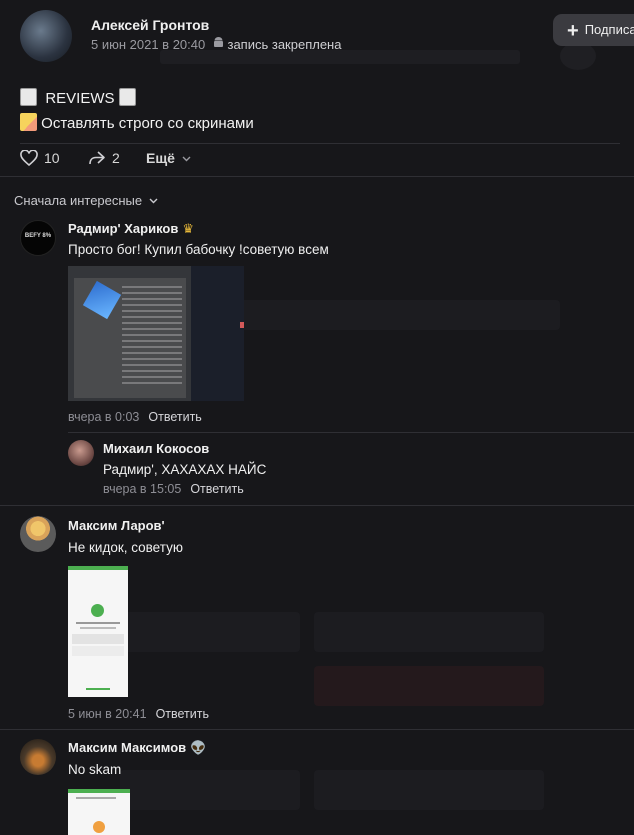 This screenshot has width=634, height=835. Describe the element at coordinates (103, 417) in the screenshot. I see `comment-time: вчера в 0:03` at that location.